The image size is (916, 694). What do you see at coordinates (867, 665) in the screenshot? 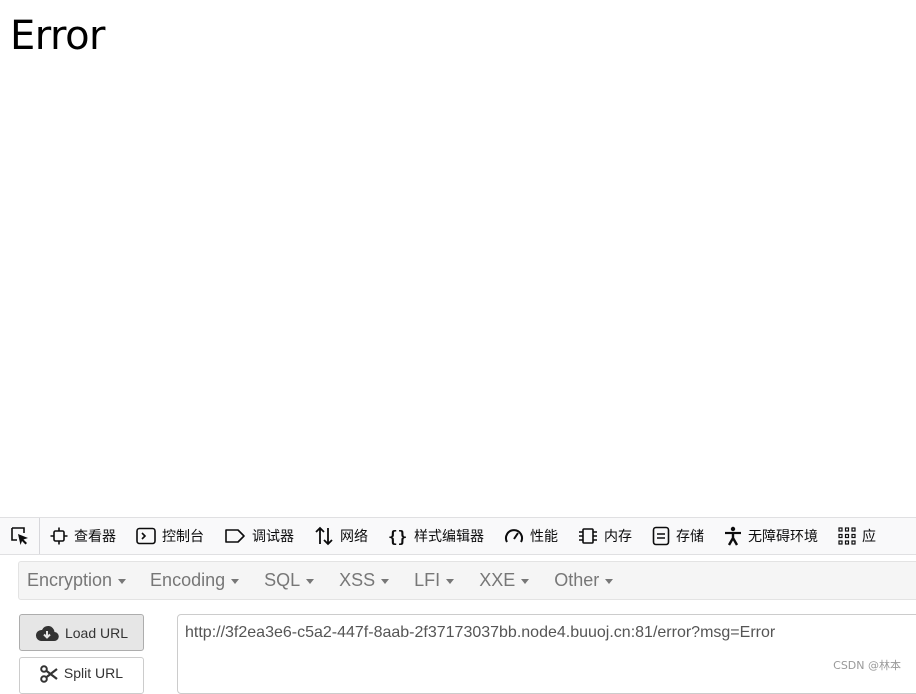
I see `watermark: CSDN @林本` at bounding box center [867, 665].